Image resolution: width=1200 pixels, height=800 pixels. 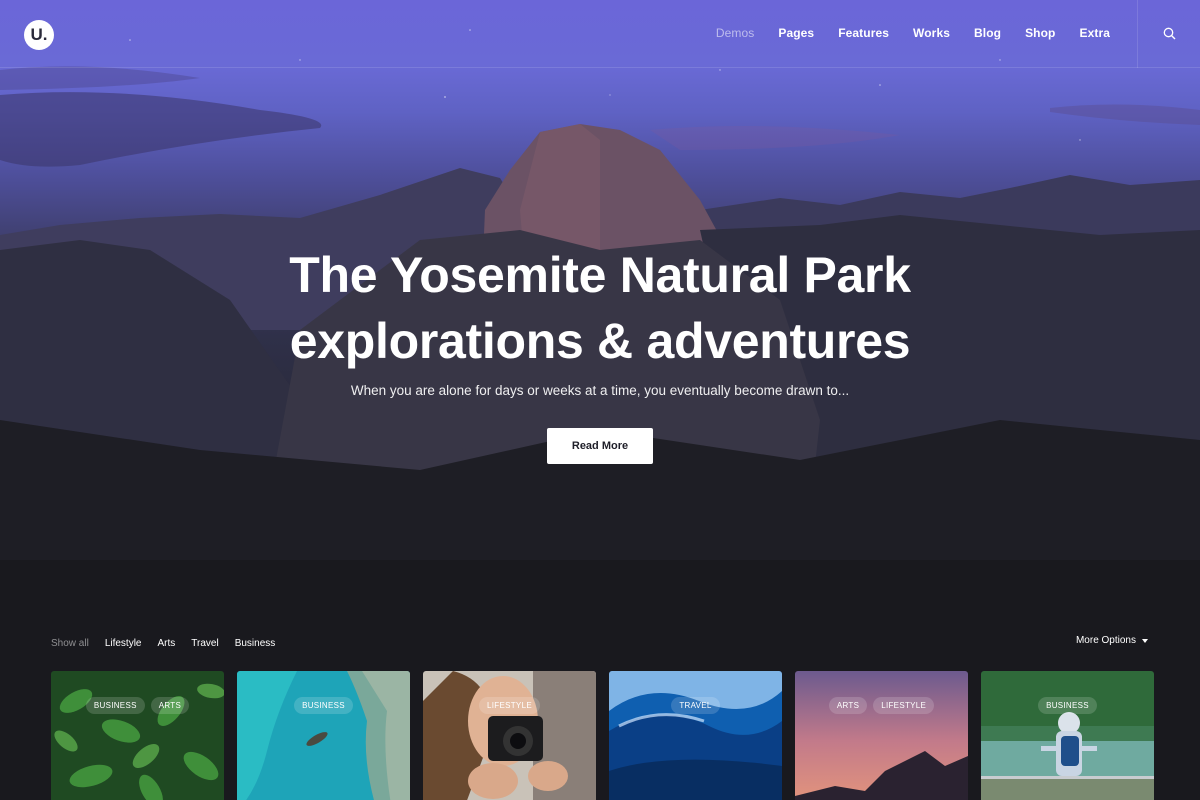 What do you see at coordinates (204, 643) in the screenshot?
I see `filter-travel: Travel` at bounding box center [204, 643].